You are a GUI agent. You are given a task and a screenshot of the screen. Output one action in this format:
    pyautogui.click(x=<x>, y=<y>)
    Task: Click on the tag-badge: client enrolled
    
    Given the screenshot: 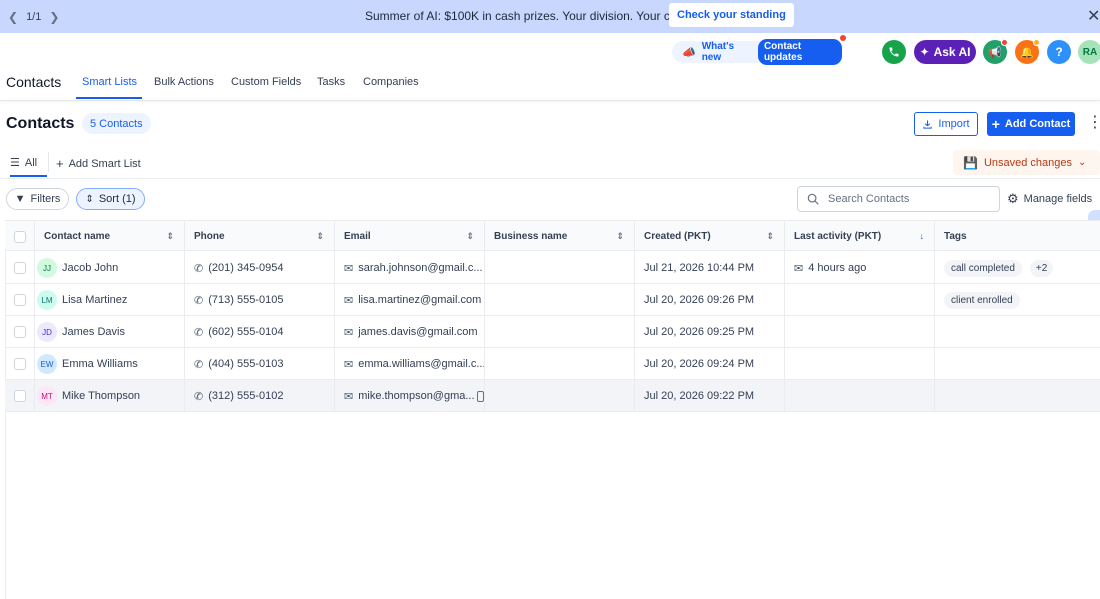 What is the action you would take?
    pyautogui.click(x=982, y=300)
    